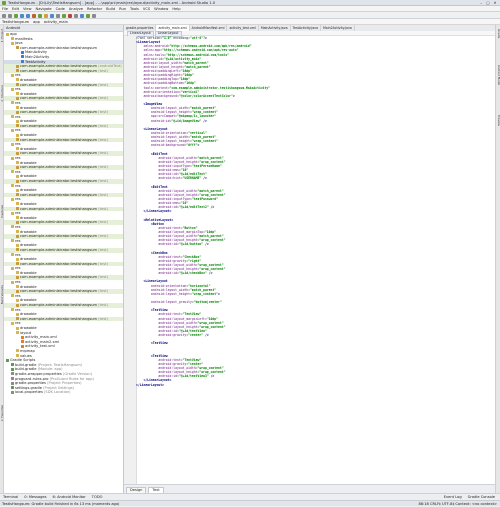 The height and width of the screenshot is (507, 500). Describe the element at coordinates (52, 15) in the screenshot. I see `find-icon` at that location.